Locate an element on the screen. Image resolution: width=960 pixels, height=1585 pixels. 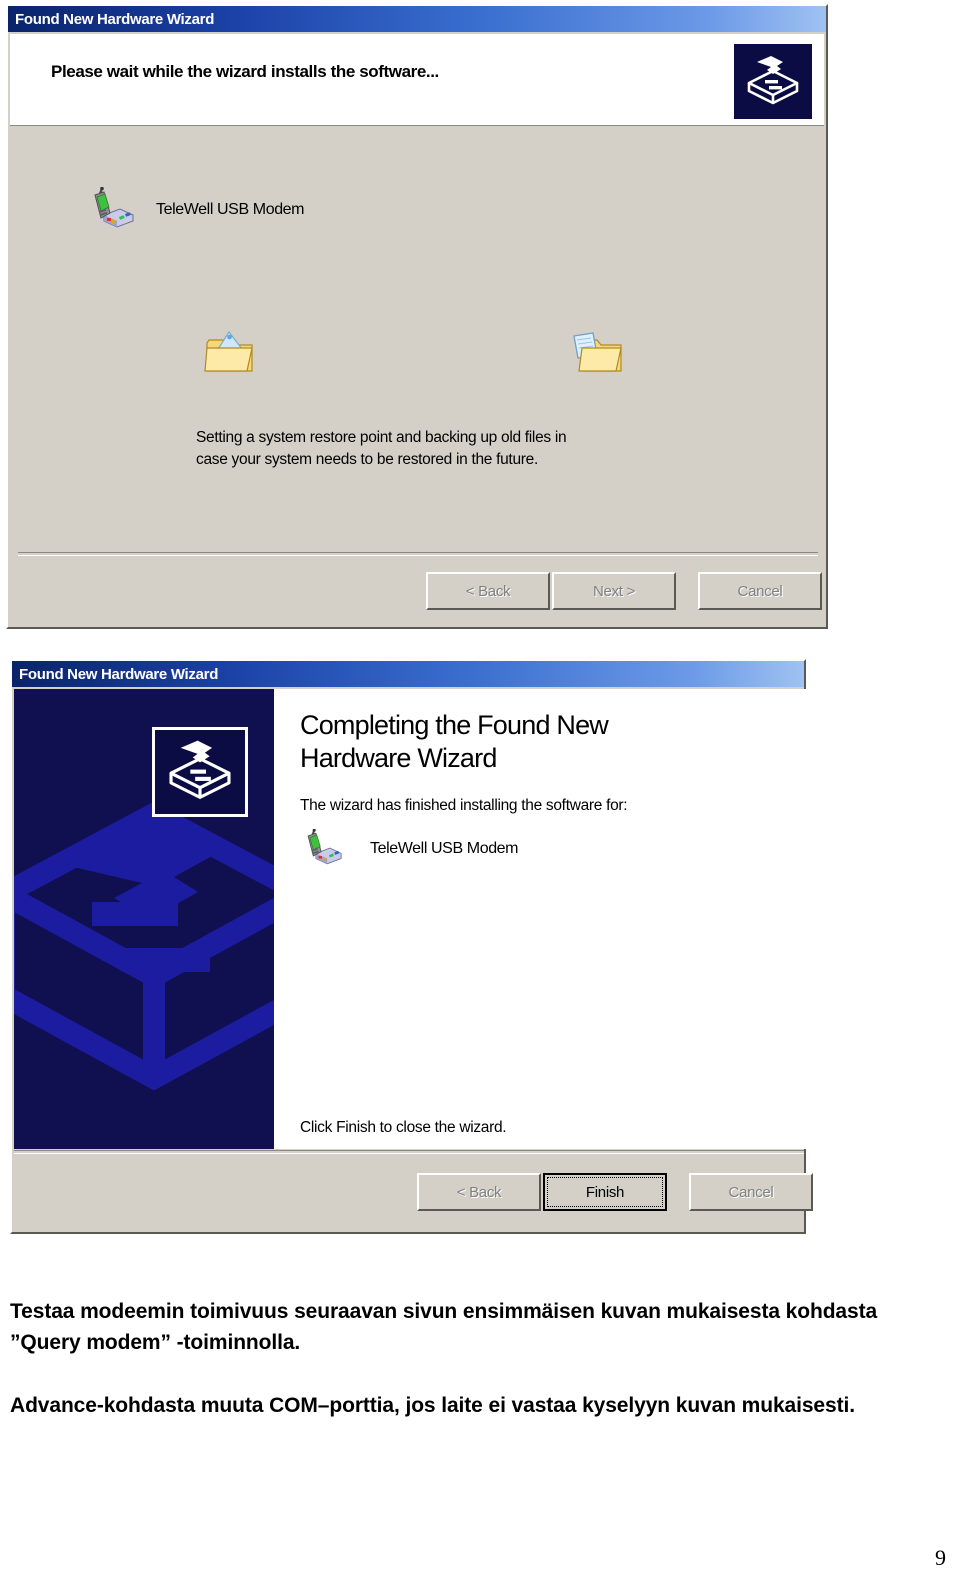
installing-device-label: TeleWell USB Modem is located at coordinates (230, 209).